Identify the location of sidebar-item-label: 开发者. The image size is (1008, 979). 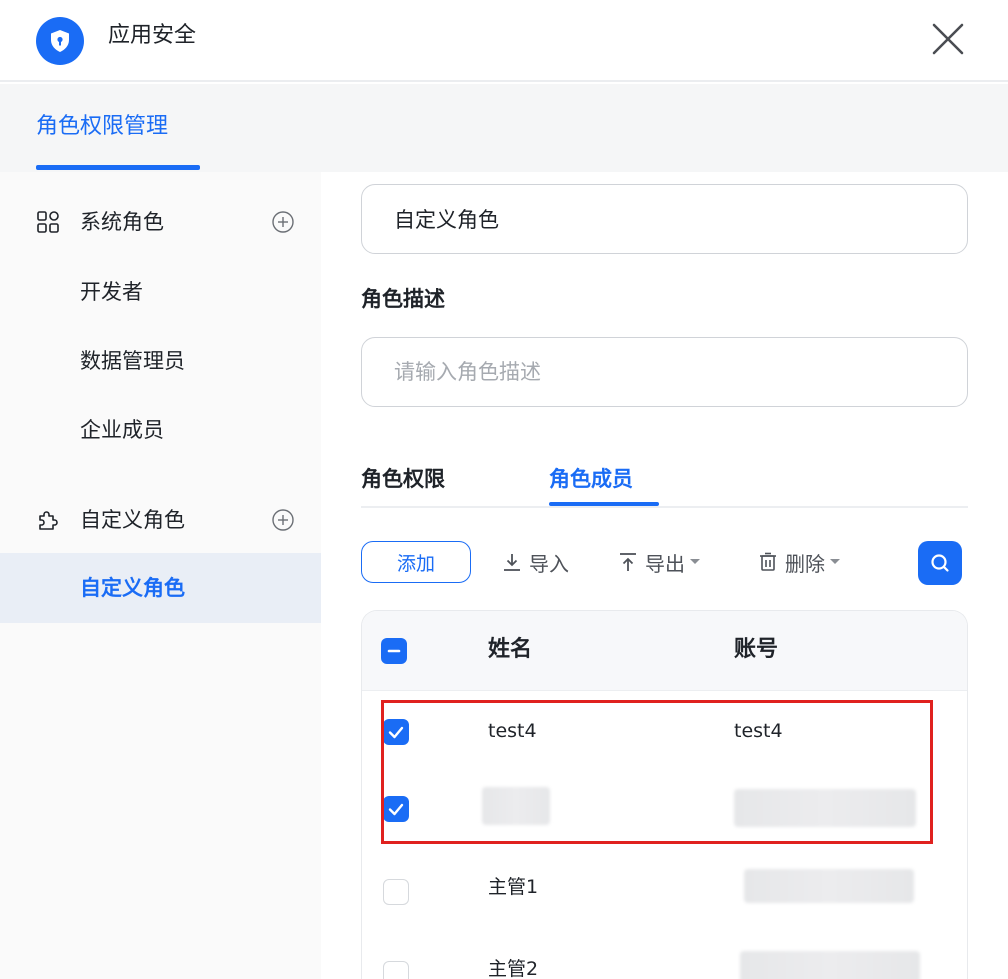
(111, 292).